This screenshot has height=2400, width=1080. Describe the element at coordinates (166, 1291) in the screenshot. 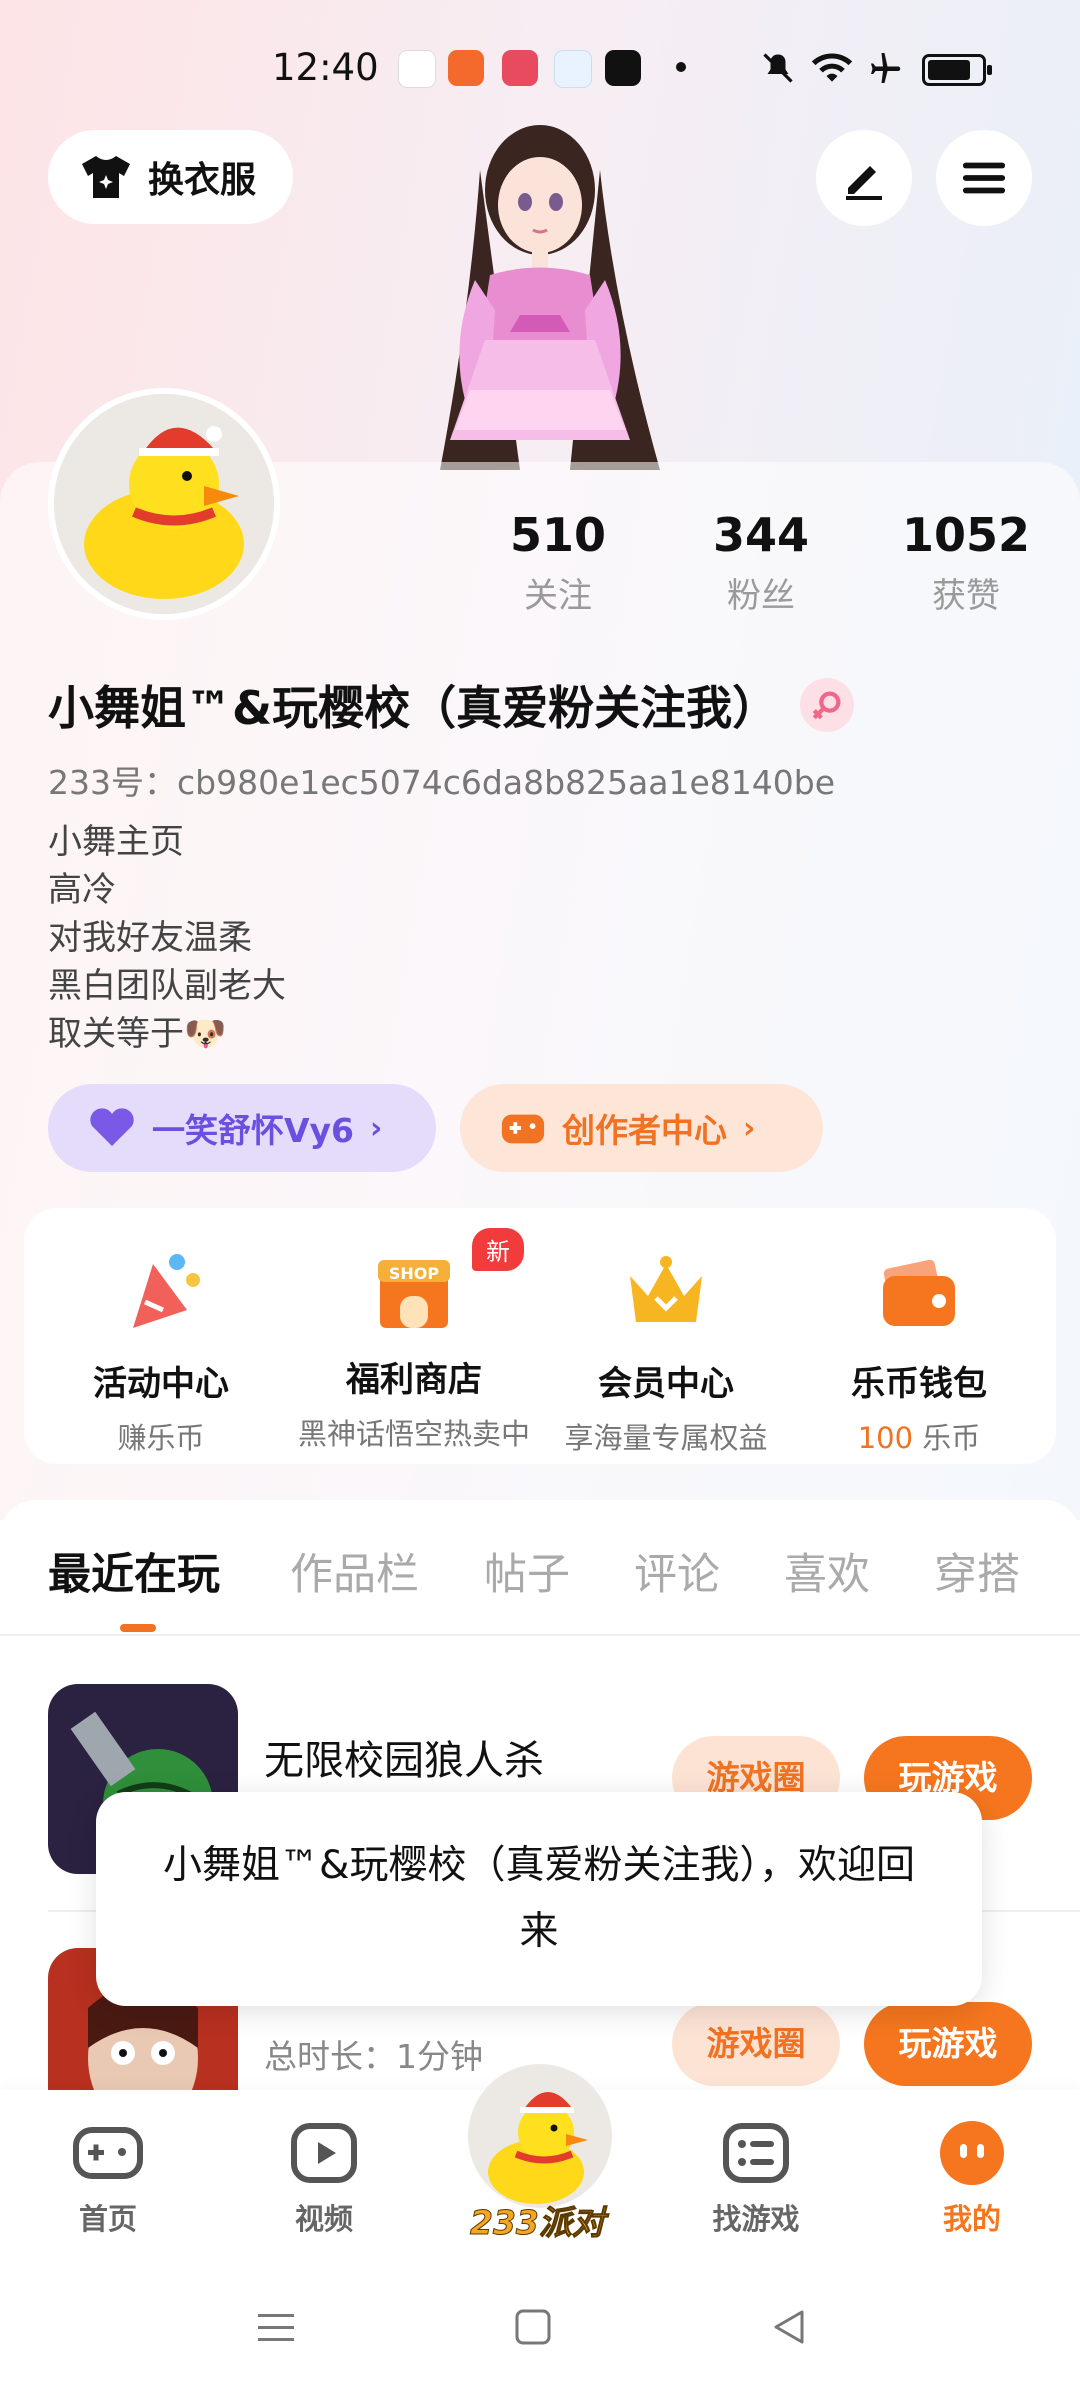

I see `party-popper-icon` at that location.